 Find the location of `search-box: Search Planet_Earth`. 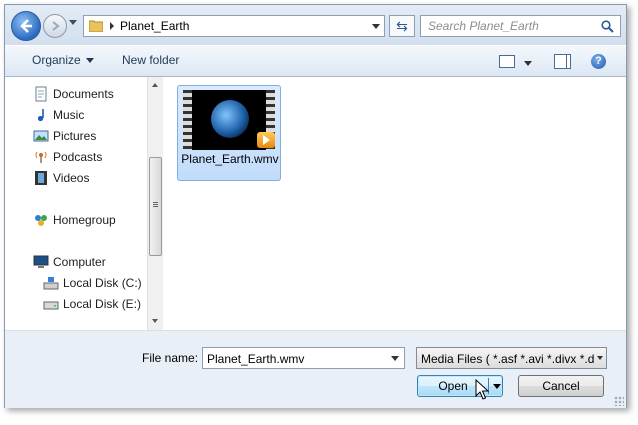

search-box: Search Planet_Earth is located at coordinates (520, 26).